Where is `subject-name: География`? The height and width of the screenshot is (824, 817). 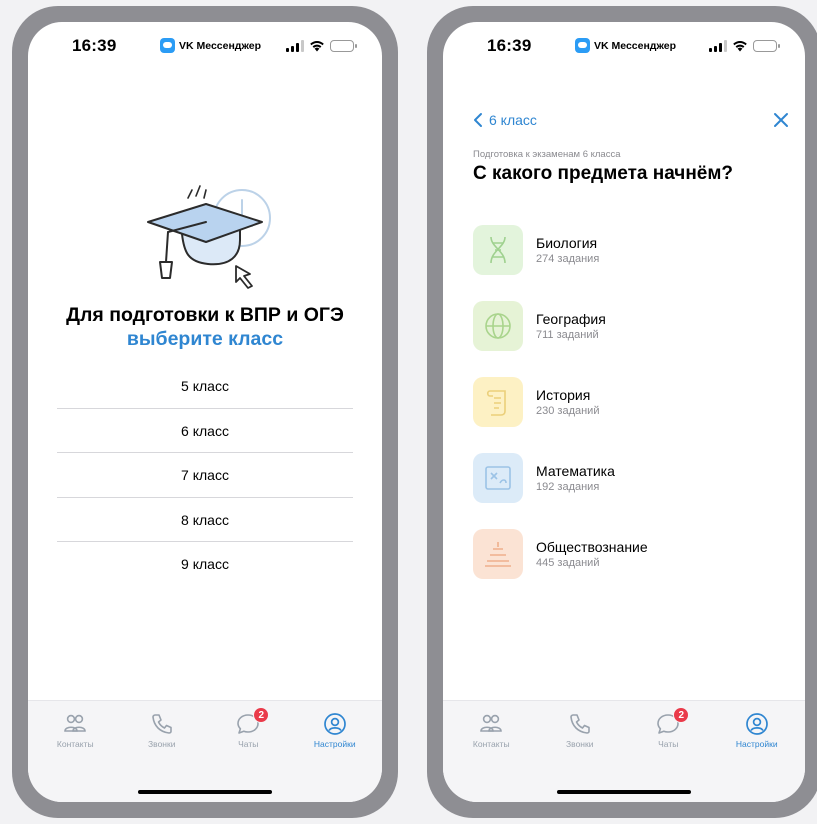 subject-name: География is located at coordinates (571, 318).